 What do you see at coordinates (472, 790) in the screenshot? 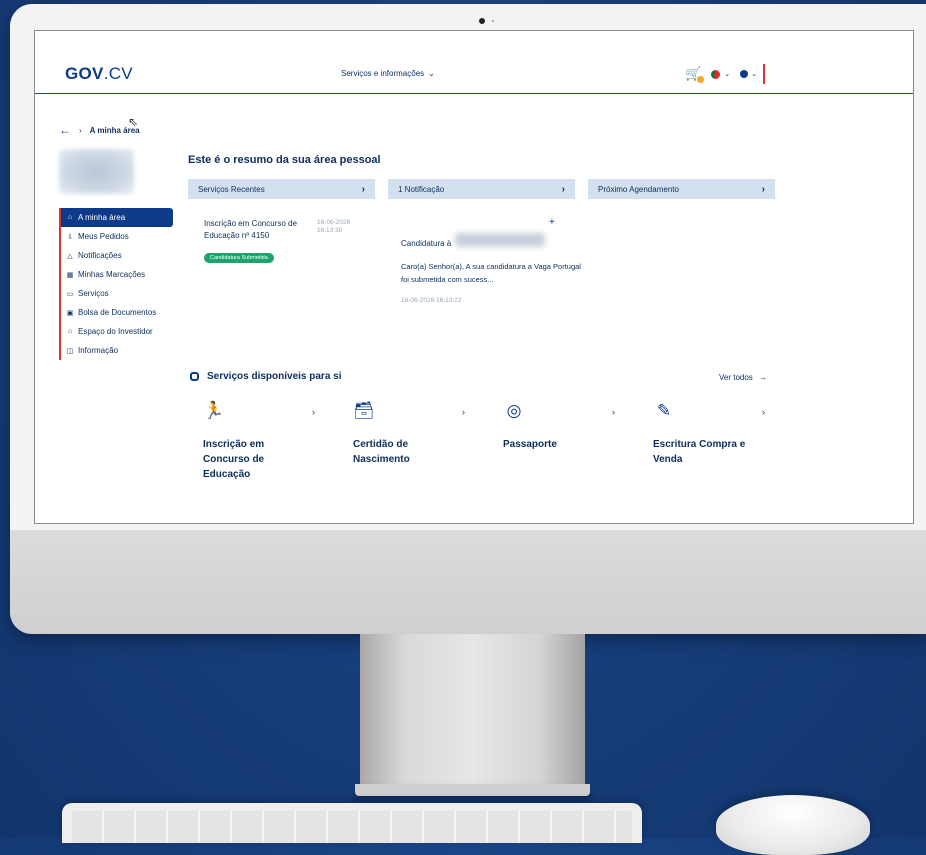
I see `monitor-stand-base` at bounding box center [472, 790].